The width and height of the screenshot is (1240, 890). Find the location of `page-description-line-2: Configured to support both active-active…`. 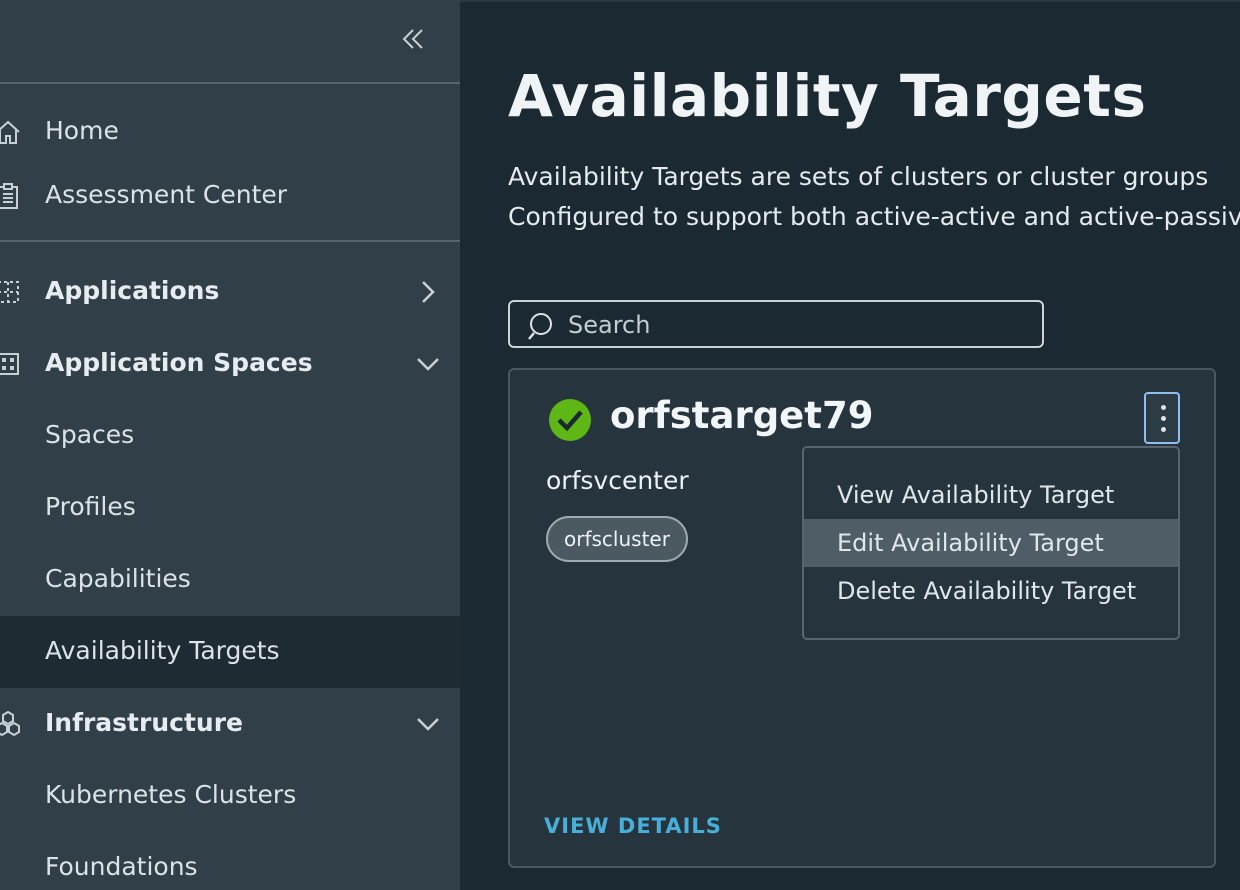

page-description-line-2: Configured to support both active-active… is located at coordinates (874, 216).